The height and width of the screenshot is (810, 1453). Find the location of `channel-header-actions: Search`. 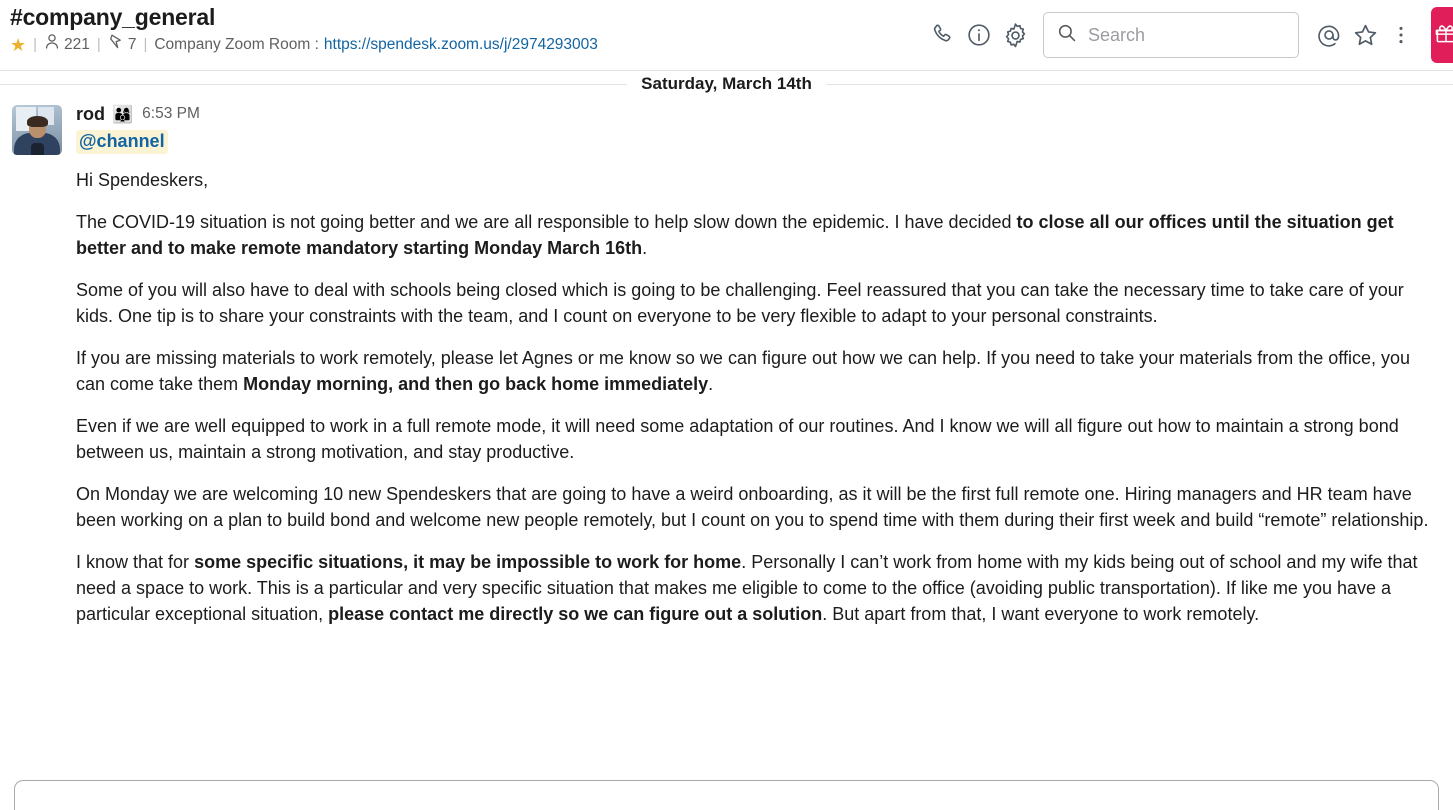

channel-header-actions: Search is located at coordinates (1189, 35).